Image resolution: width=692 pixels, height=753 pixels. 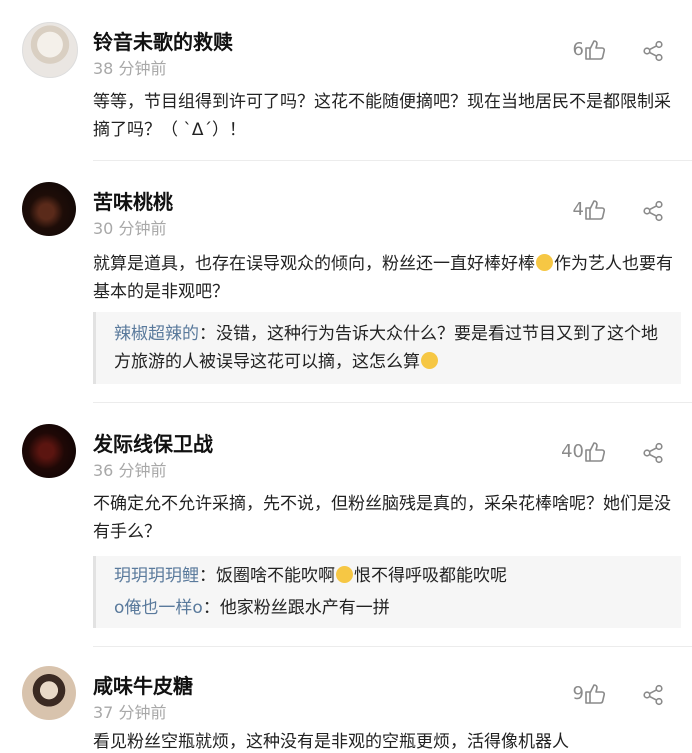 I want to click on reply-username: o俺也一样o, so click(x=158, y=608).